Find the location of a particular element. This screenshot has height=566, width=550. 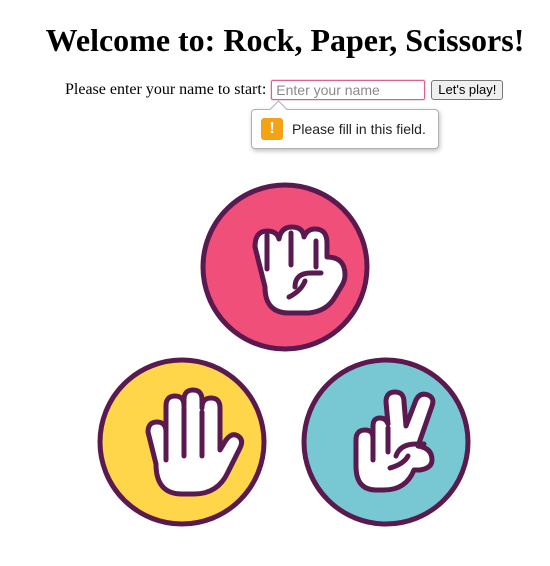

validation-tooltip: ! Please fill in this field. is located at coordinates (345, 129).